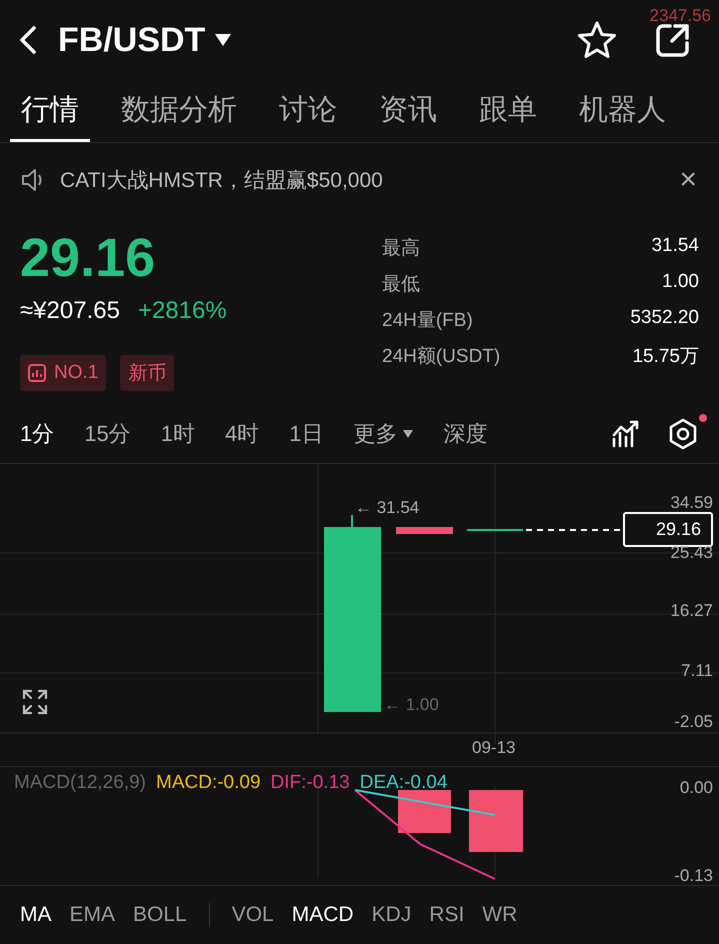 Image resolution: width=719 pixels, height=944 pixels. I want to click on fiat-price: ≈¥207.65, so click(70, 311).